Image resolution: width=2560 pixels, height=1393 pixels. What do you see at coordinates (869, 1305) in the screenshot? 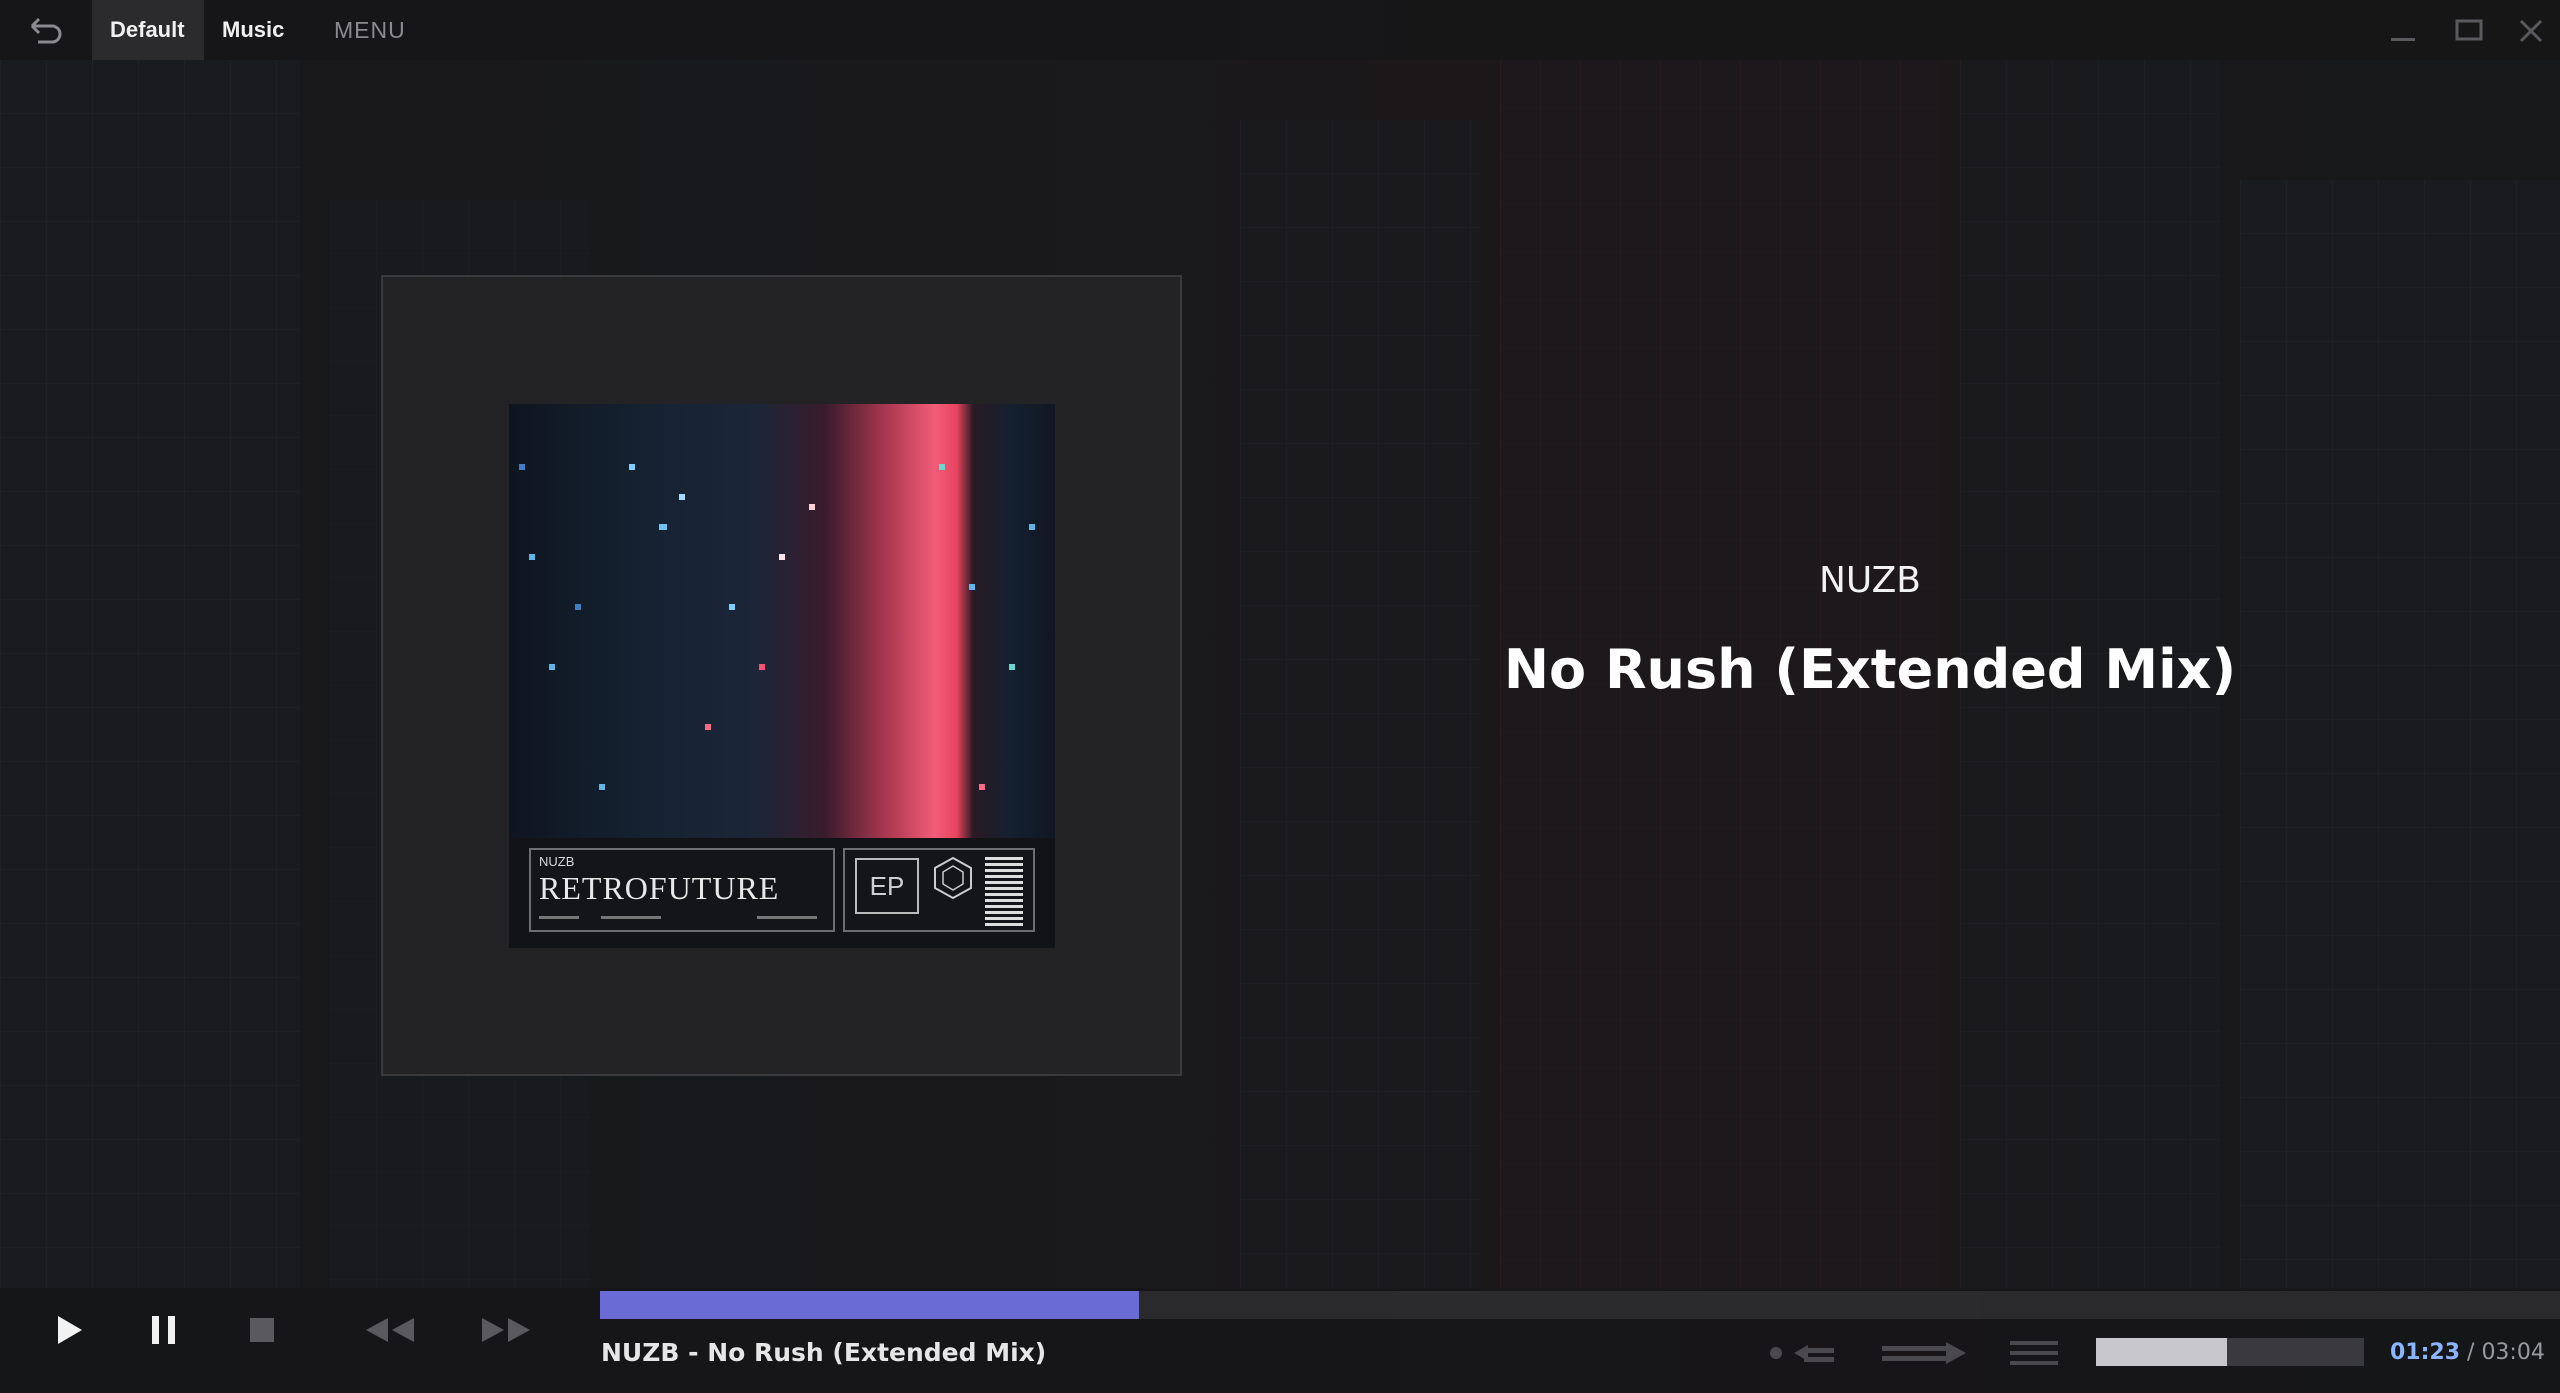
I see `seek-bar-progress` at bounding box center [869, 1305].